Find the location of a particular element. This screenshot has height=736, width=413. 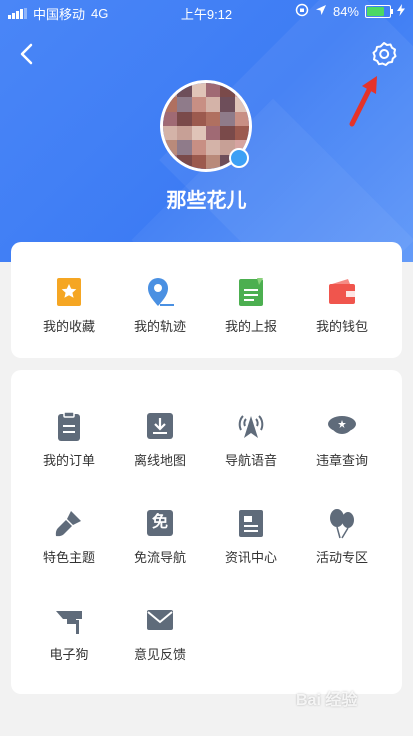

verified-badge-icon is located at coordinates (239, 158).